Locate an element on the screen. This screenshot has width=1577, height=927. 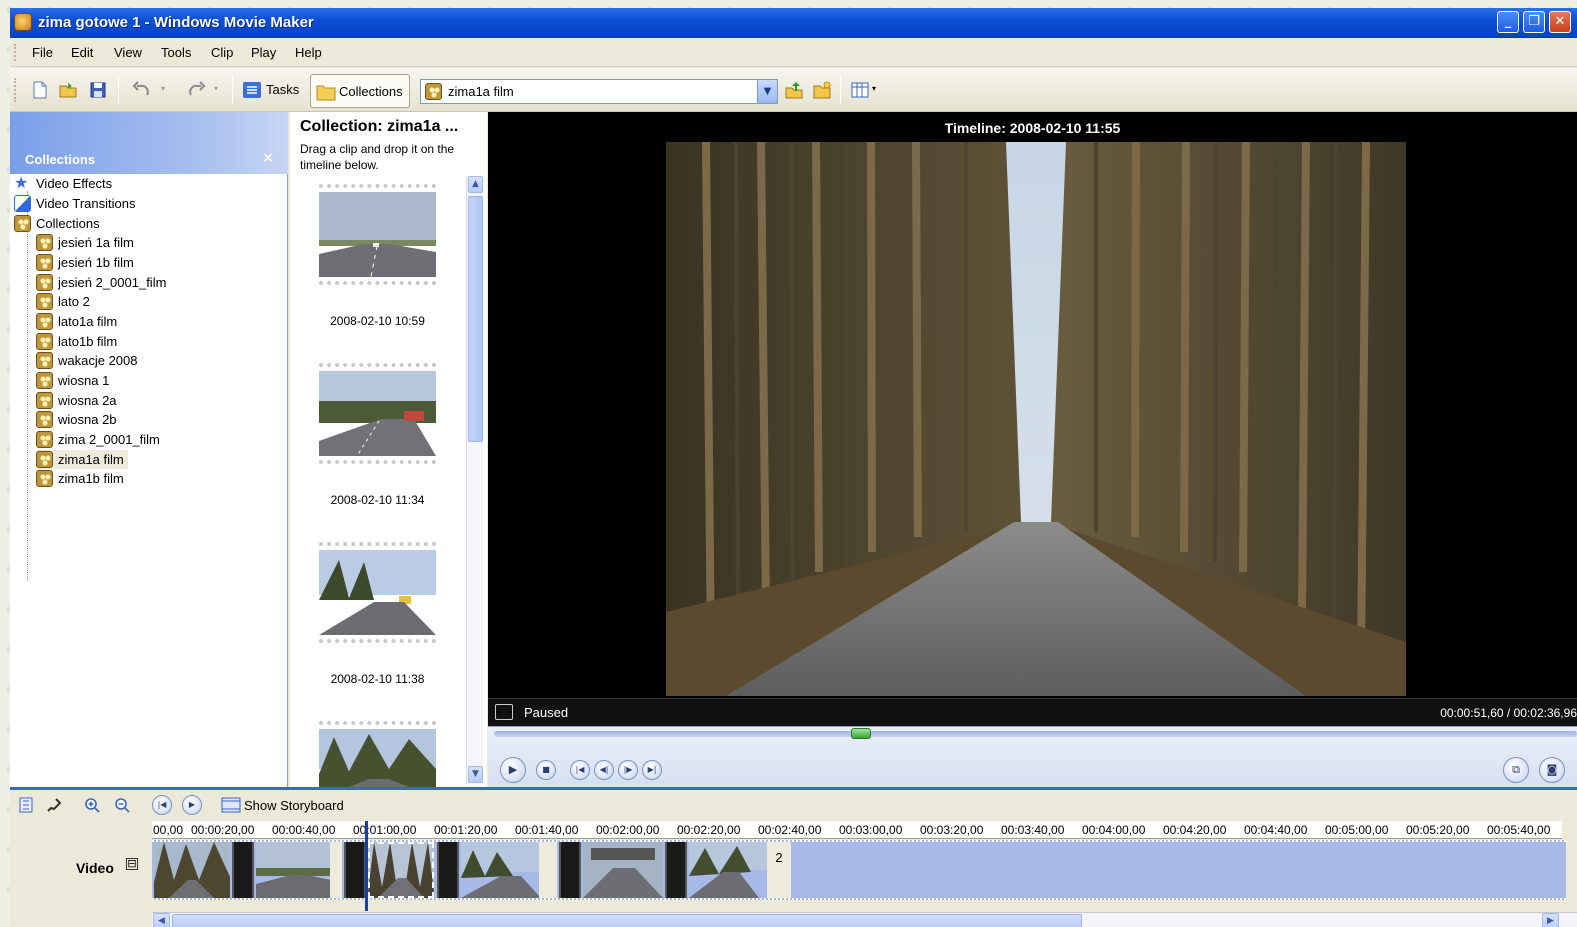
view-options-dropdown-icon: ▾ is located at coordinates (874, 88).